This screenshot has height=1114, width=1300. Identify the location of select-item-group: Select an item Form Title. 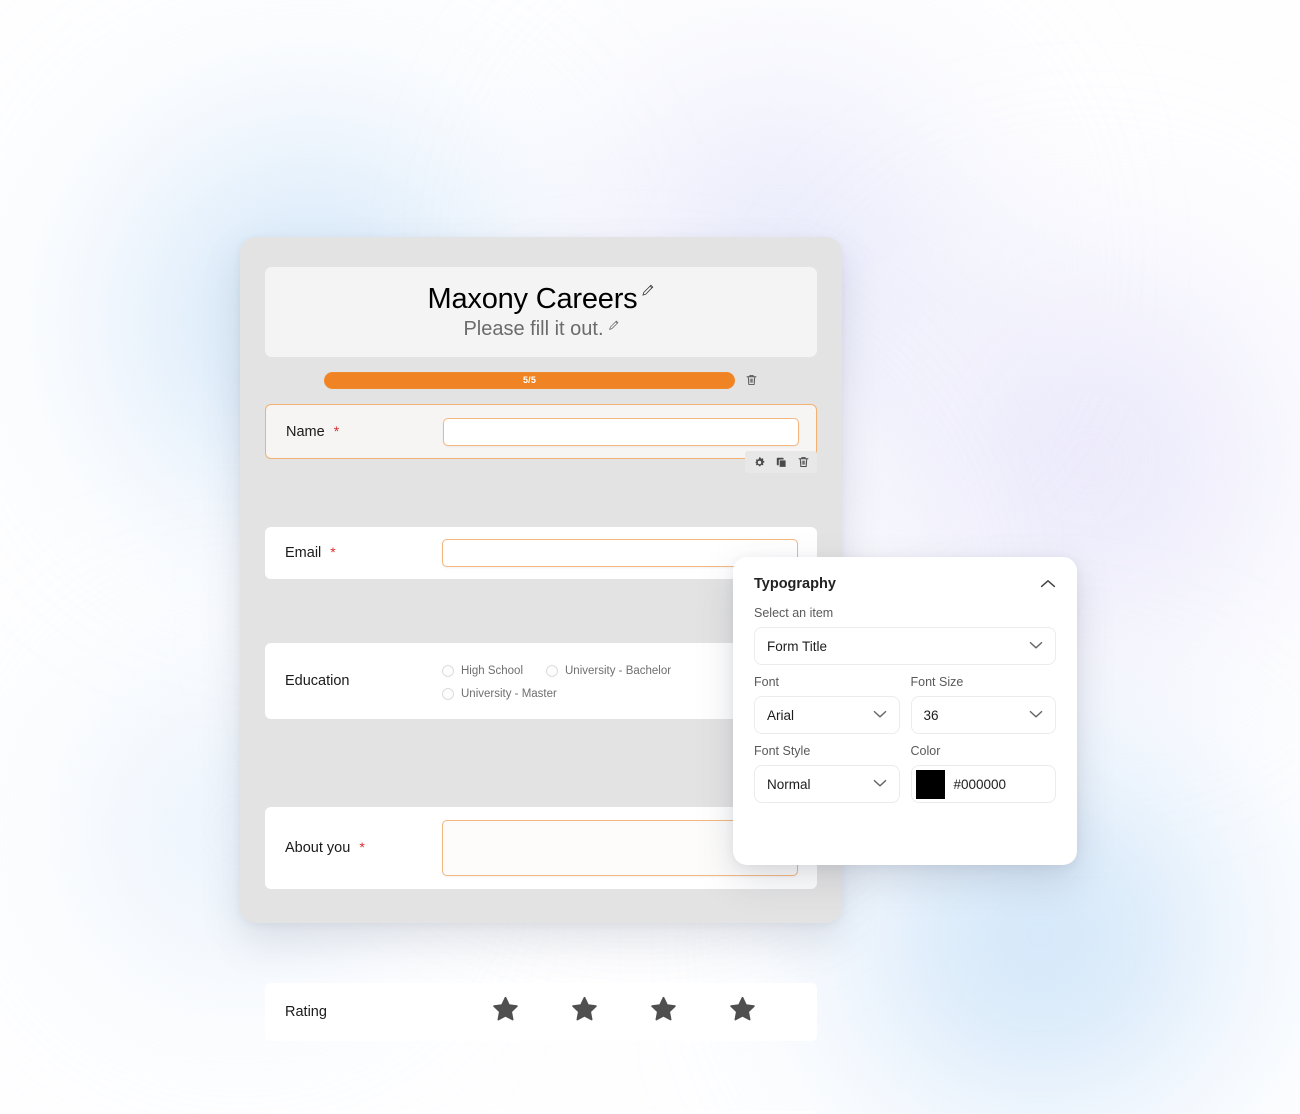
(905, 635).